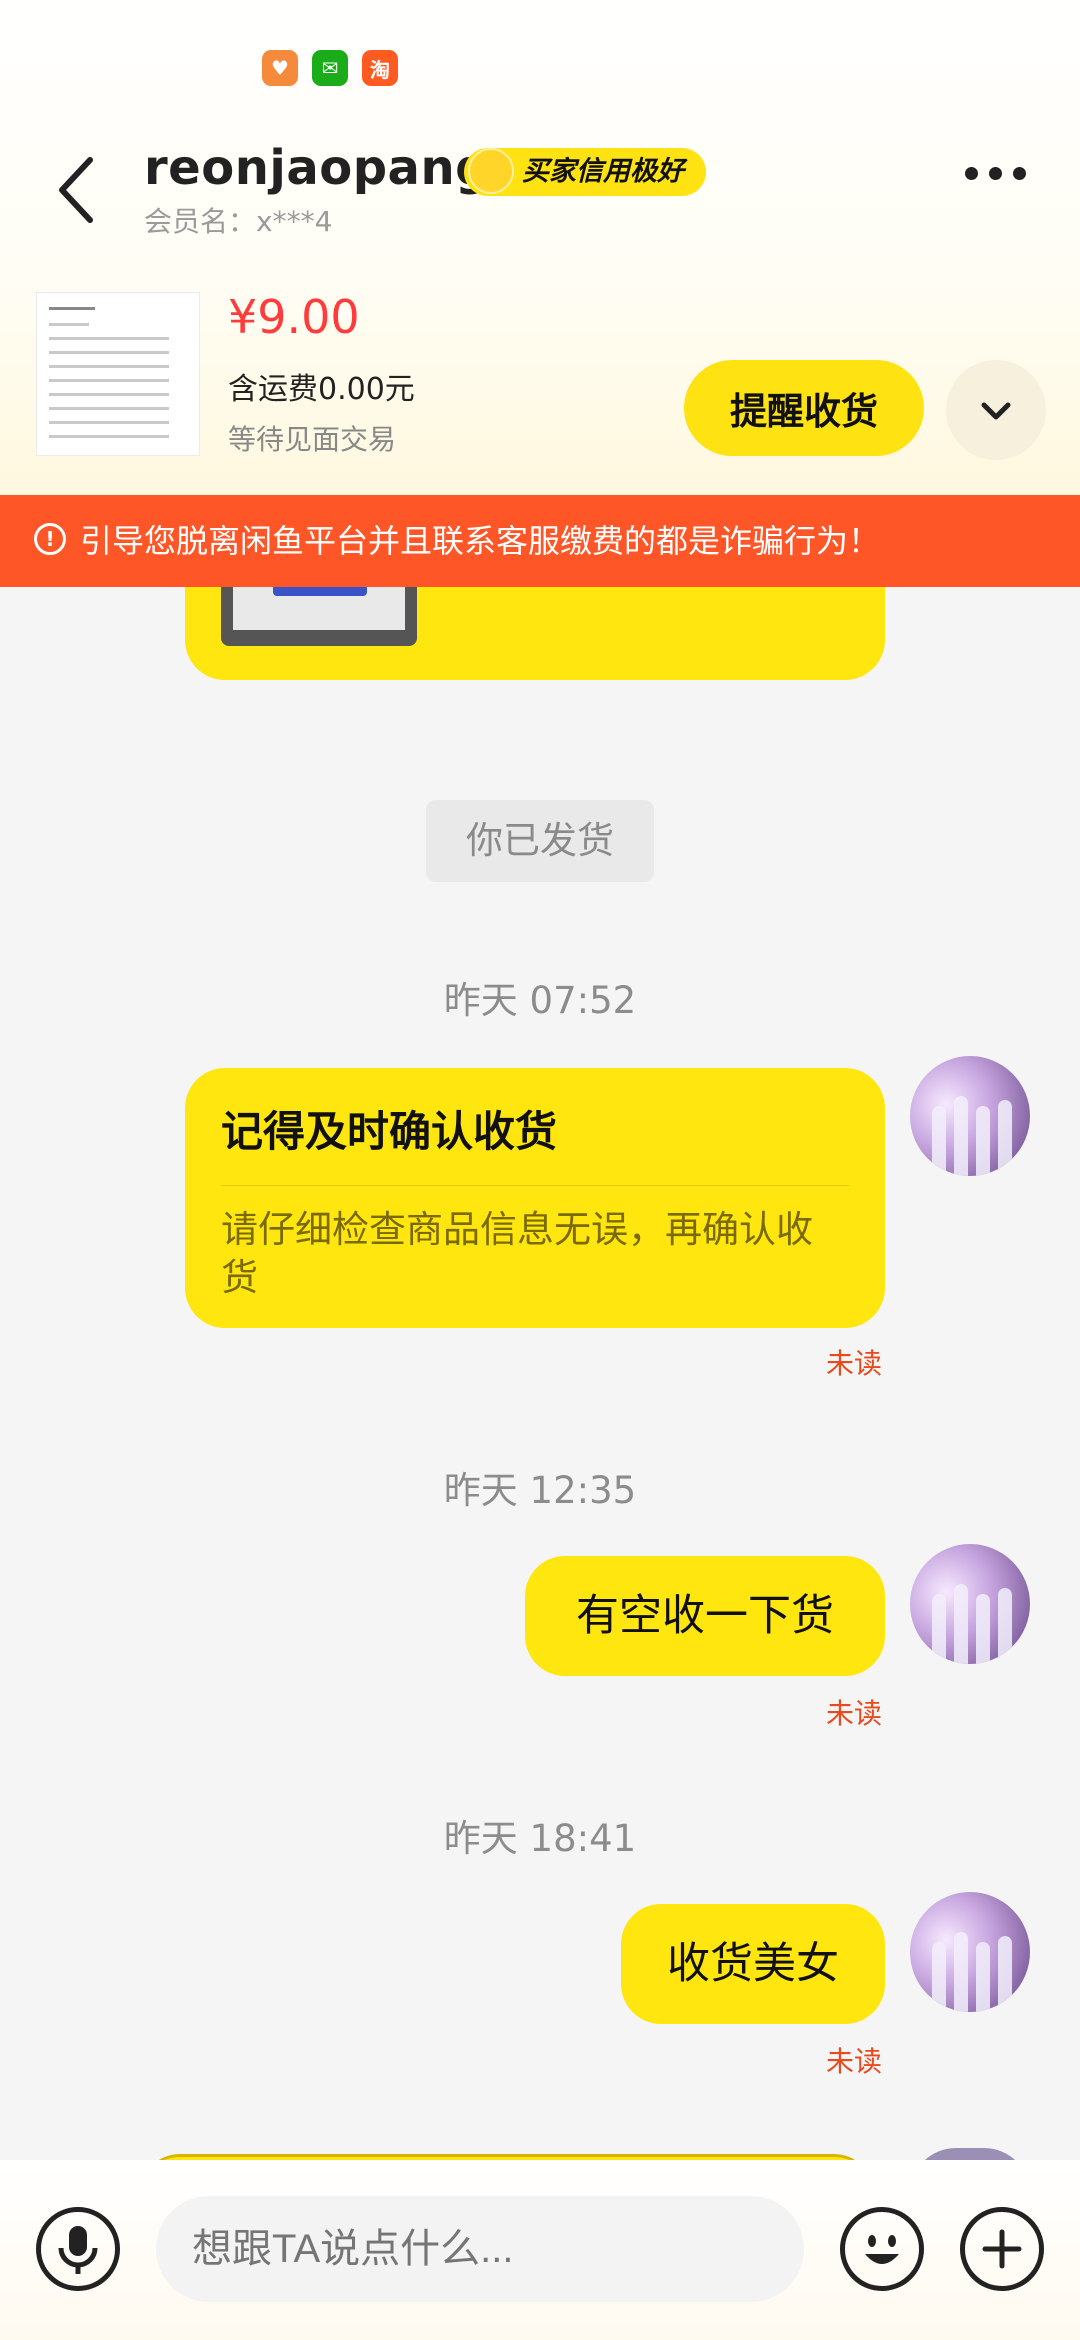 This screenshot has height=2340, width=1080. I want to click on message-bubble: 收货美女, so click(753, 1964).